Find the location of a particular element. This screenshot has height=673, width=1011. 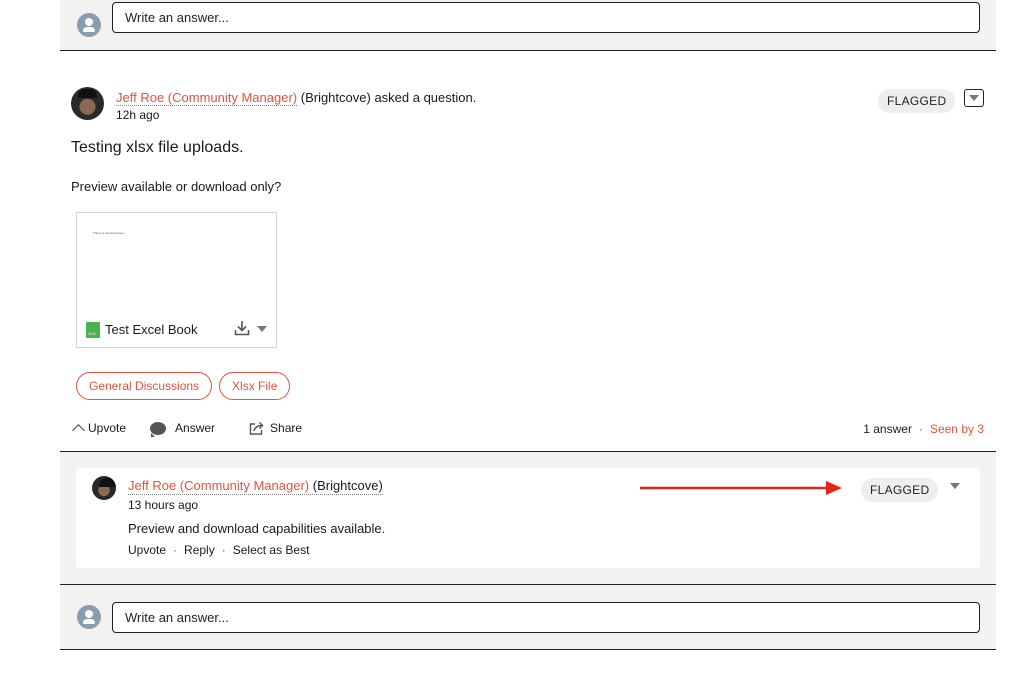

attachment-menu-caret-icon is located at coordinates (262, 329).